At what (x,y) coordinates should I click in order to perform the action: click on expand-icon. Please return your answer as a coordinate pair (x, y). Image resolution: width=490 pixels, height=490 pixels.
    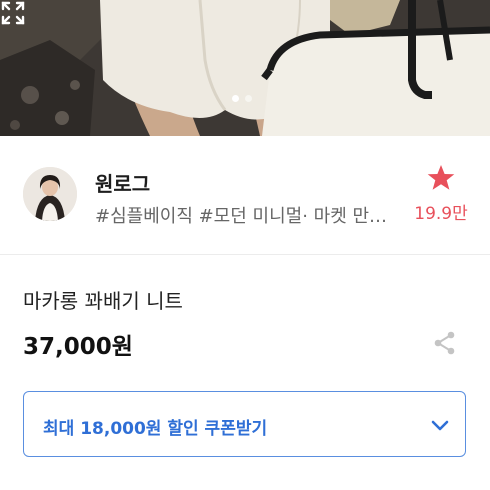
    Looking at the image, I should click on (13, 13).